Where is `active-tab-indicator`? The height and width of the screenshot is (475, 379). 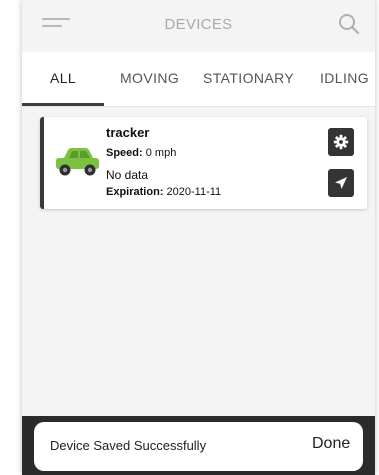
active-tab-indicator is located at coordinates (63, 104).